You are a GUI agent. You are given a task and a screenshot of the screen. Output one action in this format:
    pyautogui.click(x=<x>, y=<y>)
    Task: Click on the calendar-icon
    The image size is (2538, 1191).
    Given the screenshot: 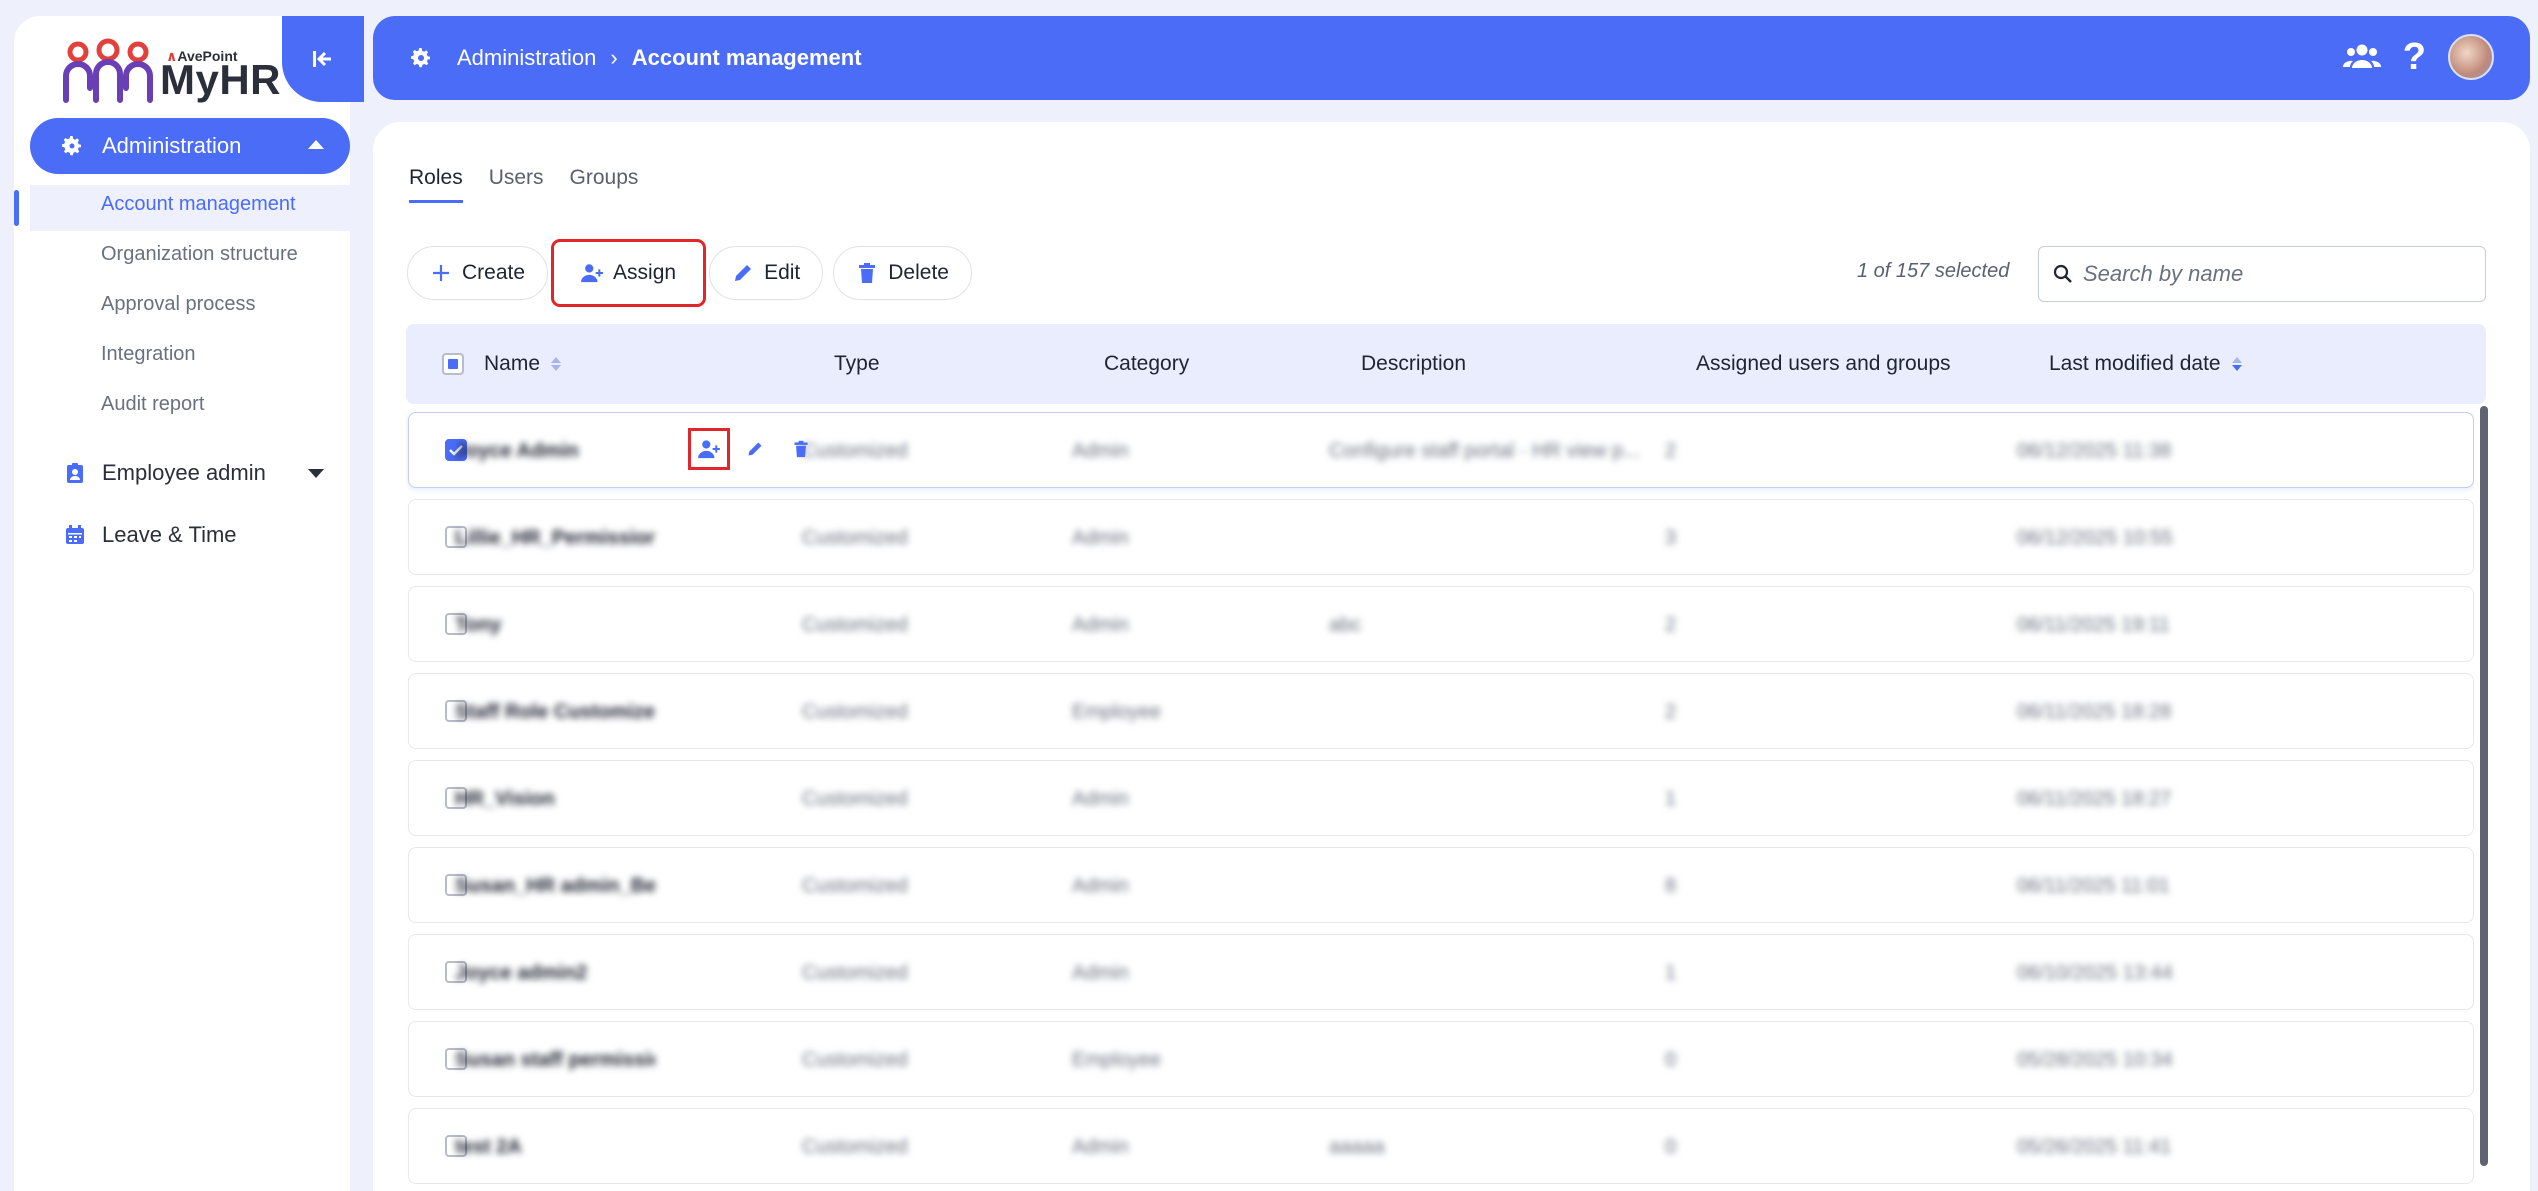 What is the action you would take?
    pyautogui.click(x=75, y=534)
    